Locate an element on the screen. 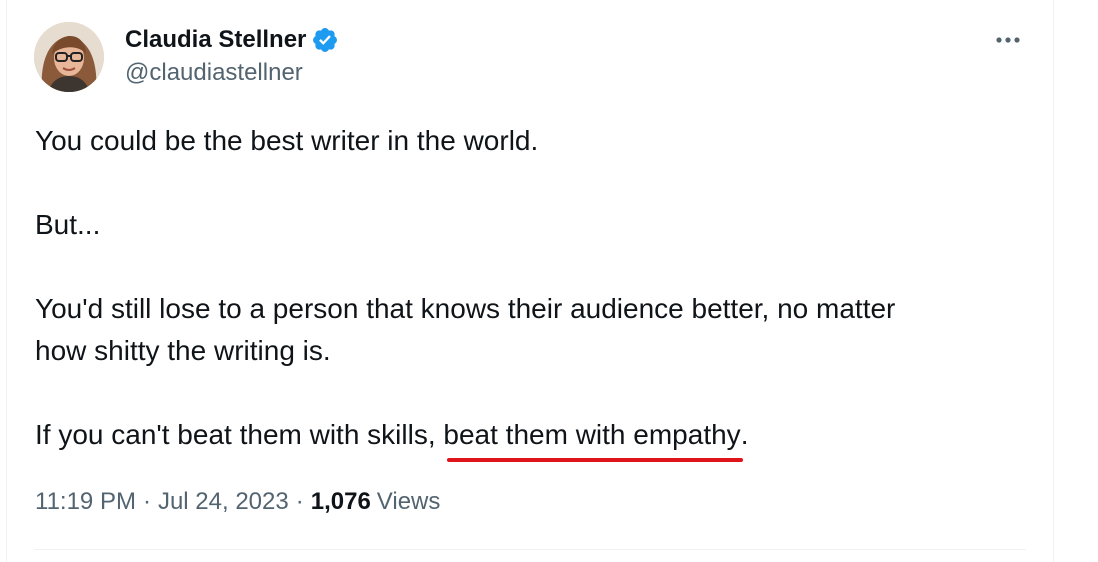  more-horizontal-icon is located at coordinates (1008, 40).